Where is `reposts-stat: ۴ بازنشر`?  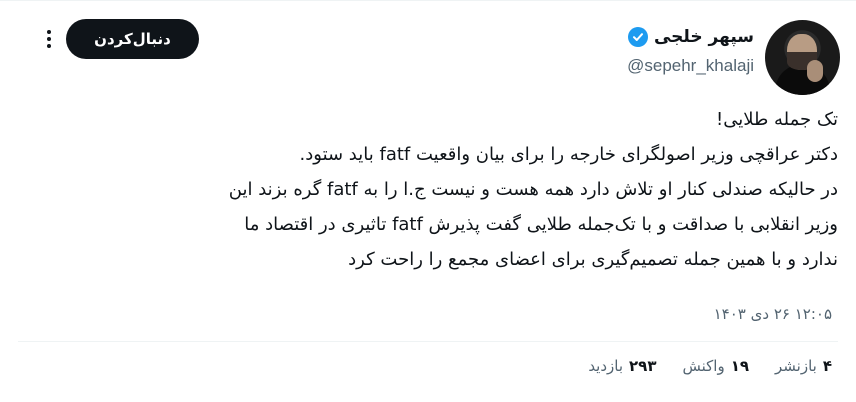
reposts-stat: ۴ بازنشر is located at coordinates (803, 366).